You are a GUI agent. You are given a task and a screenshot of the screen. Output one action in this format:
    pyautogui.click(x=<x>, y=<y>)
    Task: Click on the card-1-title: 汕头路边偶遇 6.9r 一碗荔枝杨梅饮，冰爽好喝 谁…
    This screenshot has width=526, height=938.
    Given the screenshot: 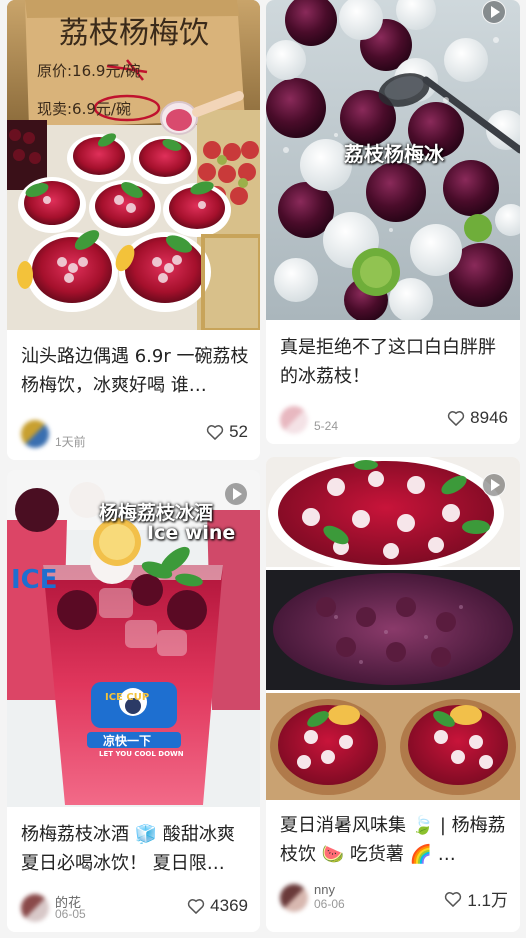 What is the action you would take?
    pyautogui.click(x=135, y=371)
    